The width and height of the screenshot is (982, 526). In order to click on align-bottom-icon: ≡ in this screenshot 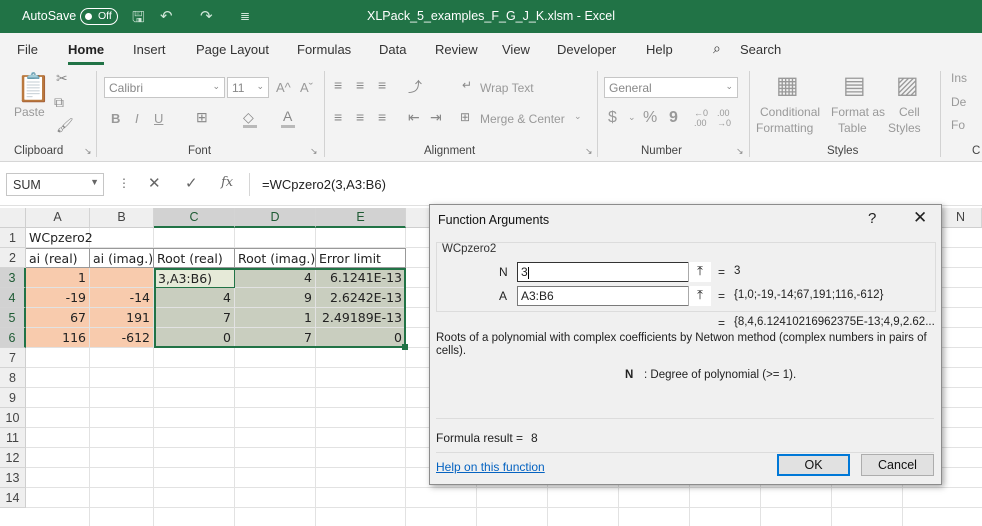, I will do `click(382, 85)`.